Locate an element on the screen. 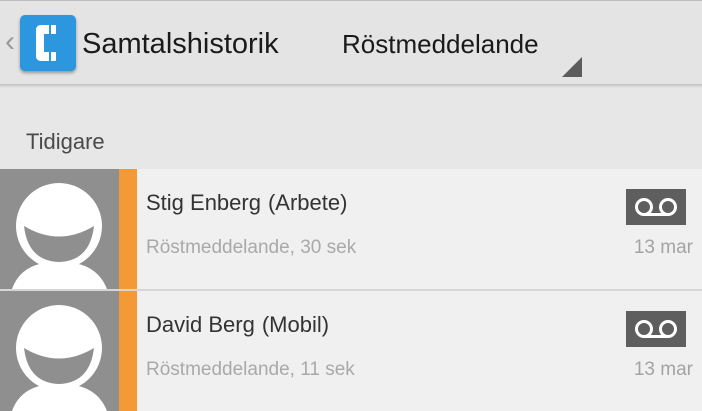 Image resolution: width=702 pixels, height=411 pixels. contact-name-text: David Berg is located at coordinates (200, 324).